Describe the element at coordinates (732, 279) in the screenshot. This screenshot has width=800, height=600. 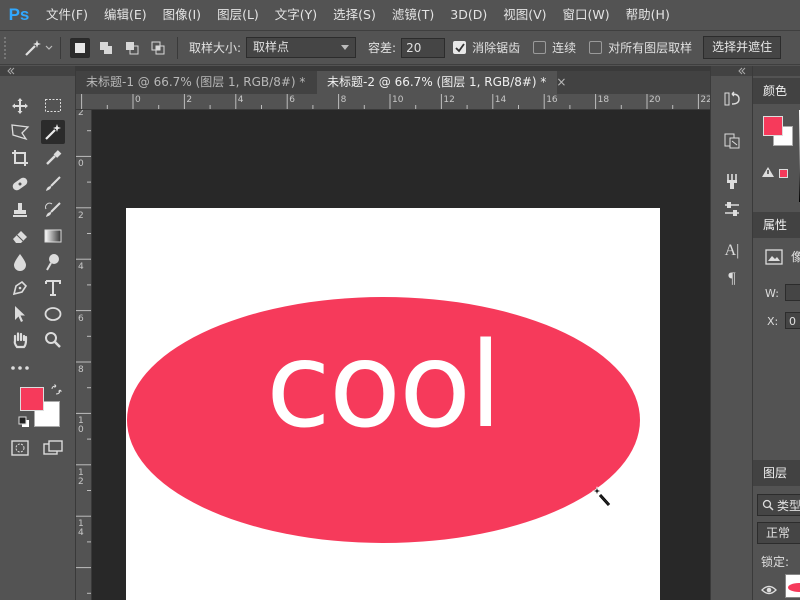
I see `paragraph-panel-button: ¶` at that location.